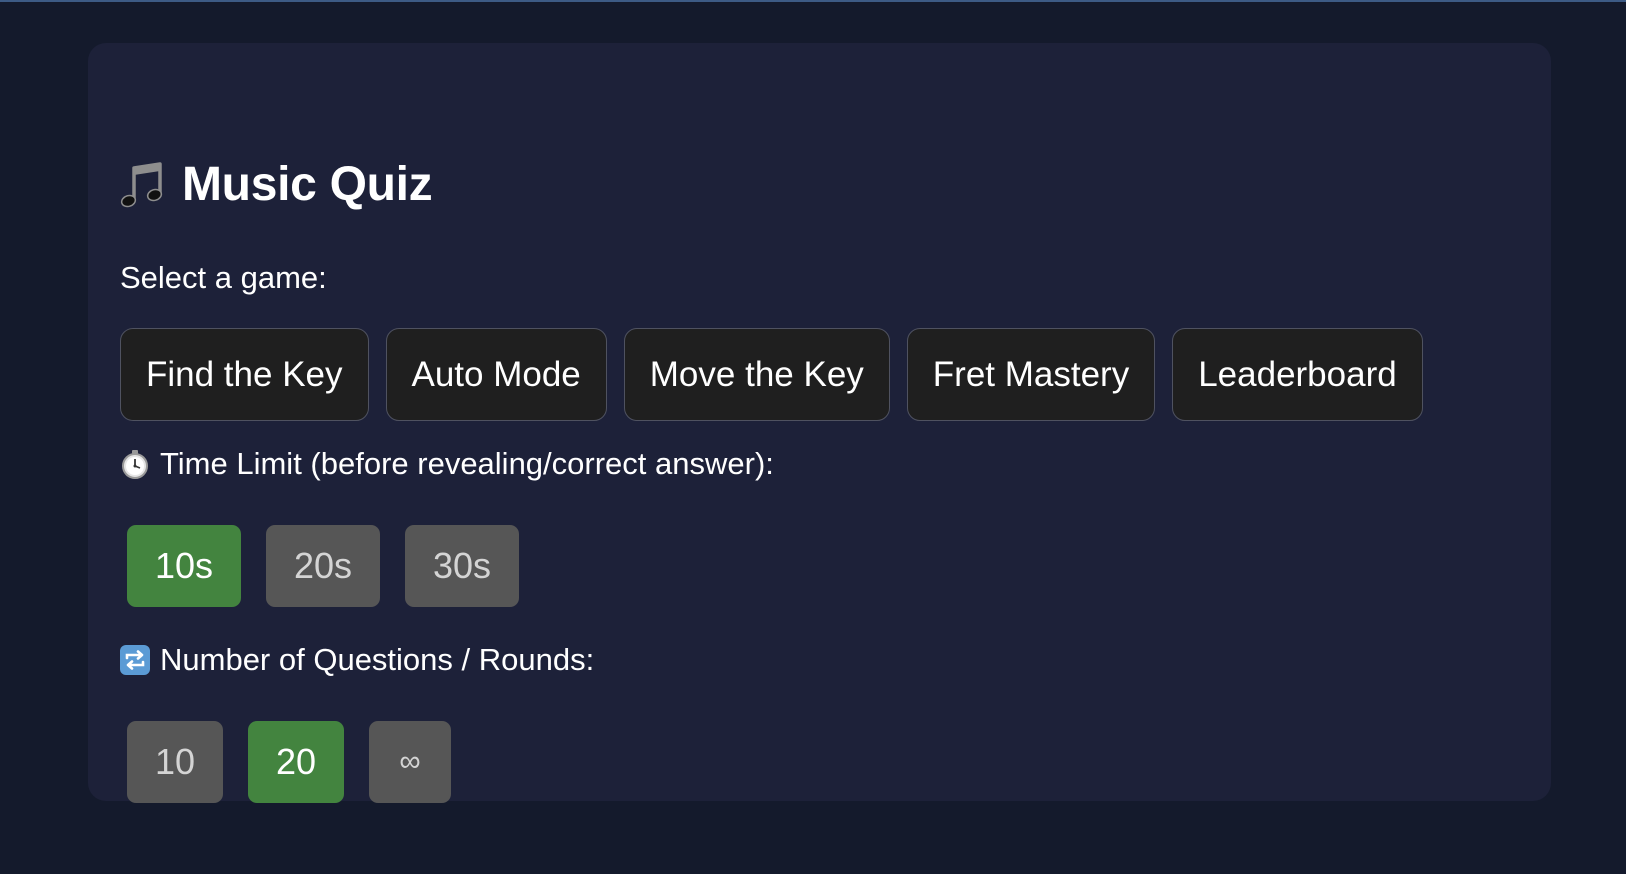  Describe the element at coordinates (1031, 374) in the screenshot. I see `fret-mastery-button: Fret Mastery` at that location.